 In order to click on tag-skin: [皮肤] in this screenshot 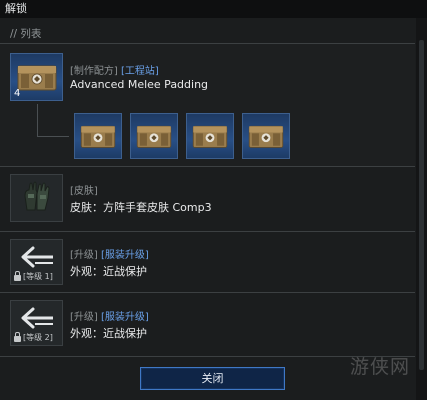, I will do `click(84, 191)`.